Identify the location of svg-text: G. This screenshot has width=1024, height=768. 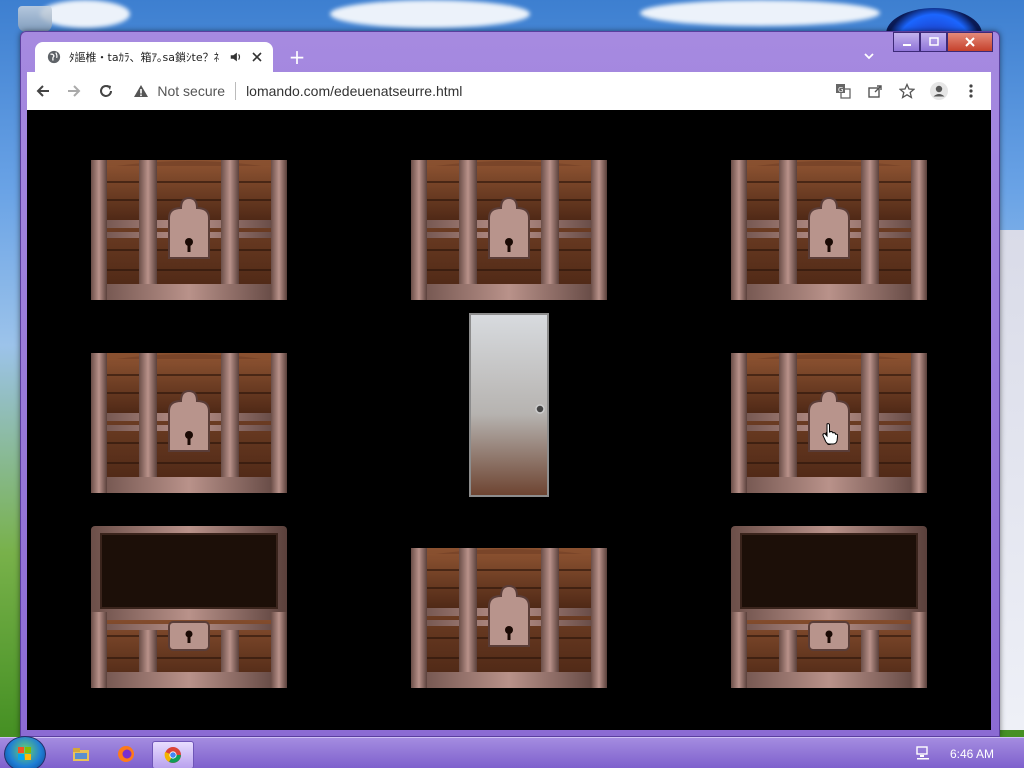
(840, 90).